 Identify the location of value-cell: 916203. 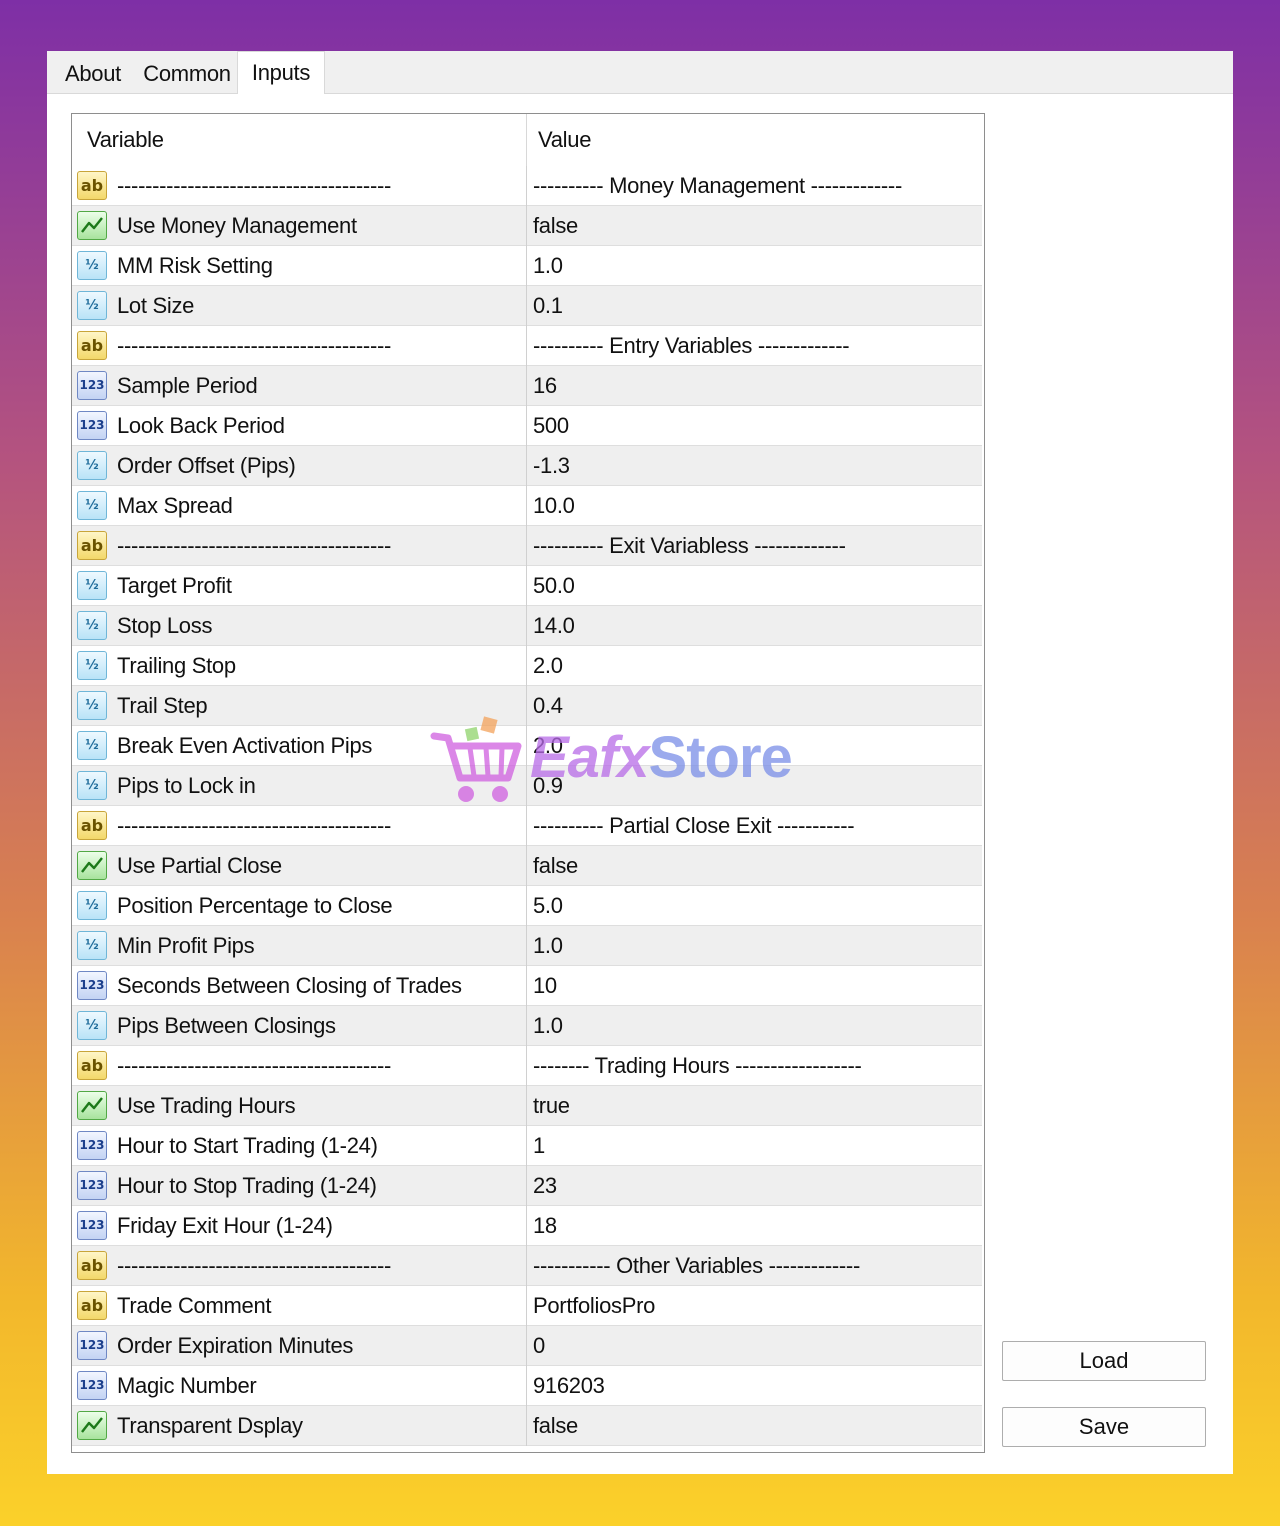
(569, 1386).